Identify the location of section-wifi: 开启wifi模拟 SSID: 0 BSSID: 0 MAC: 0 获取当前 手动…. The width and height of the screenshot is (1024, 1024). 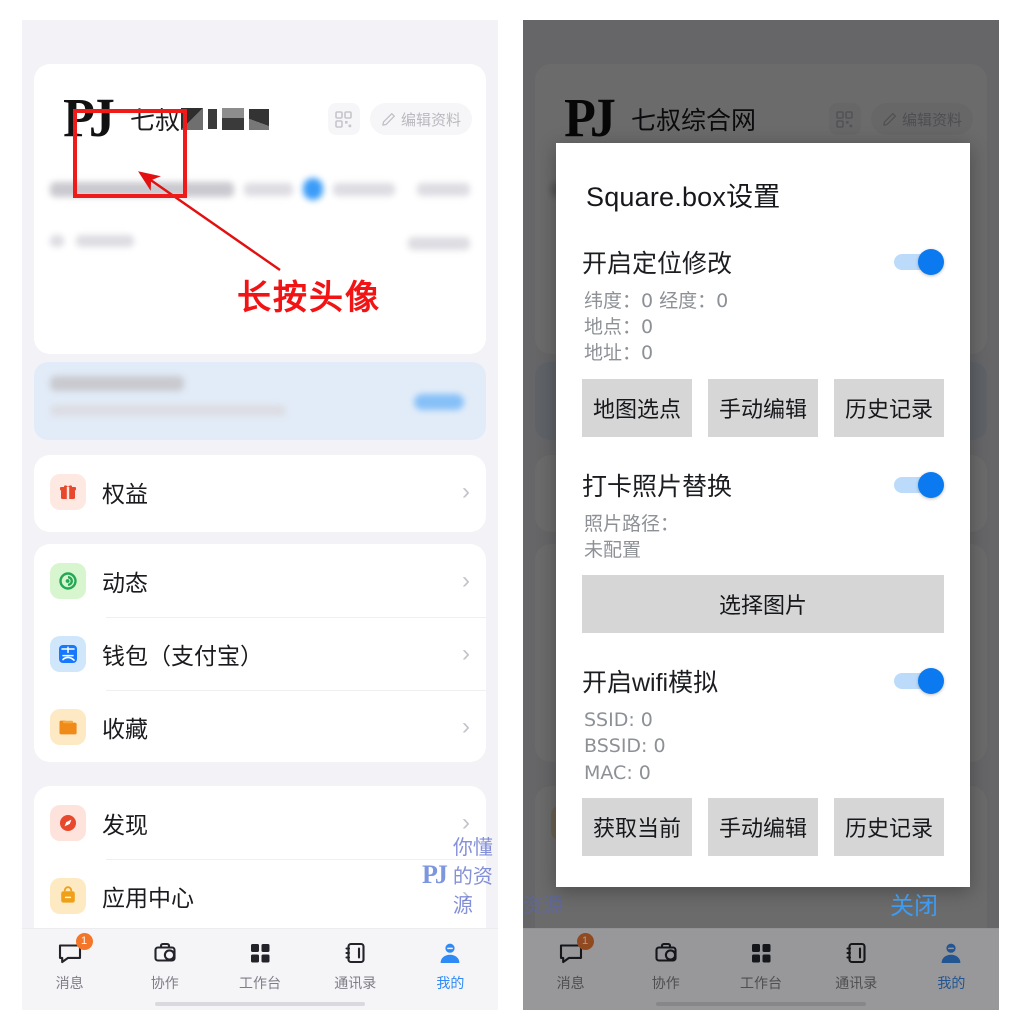
(763, 772).